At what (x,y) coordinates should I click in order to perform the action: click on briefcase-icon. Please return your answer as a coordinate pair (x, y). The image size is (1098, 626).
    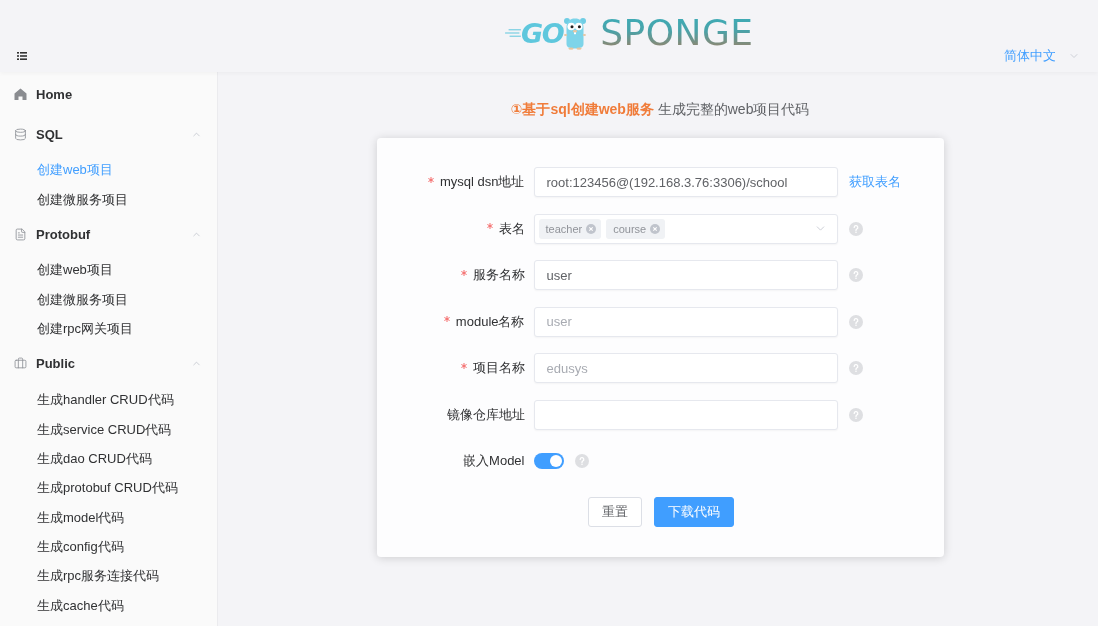
    Looking at the image, I should click on (20, 364).